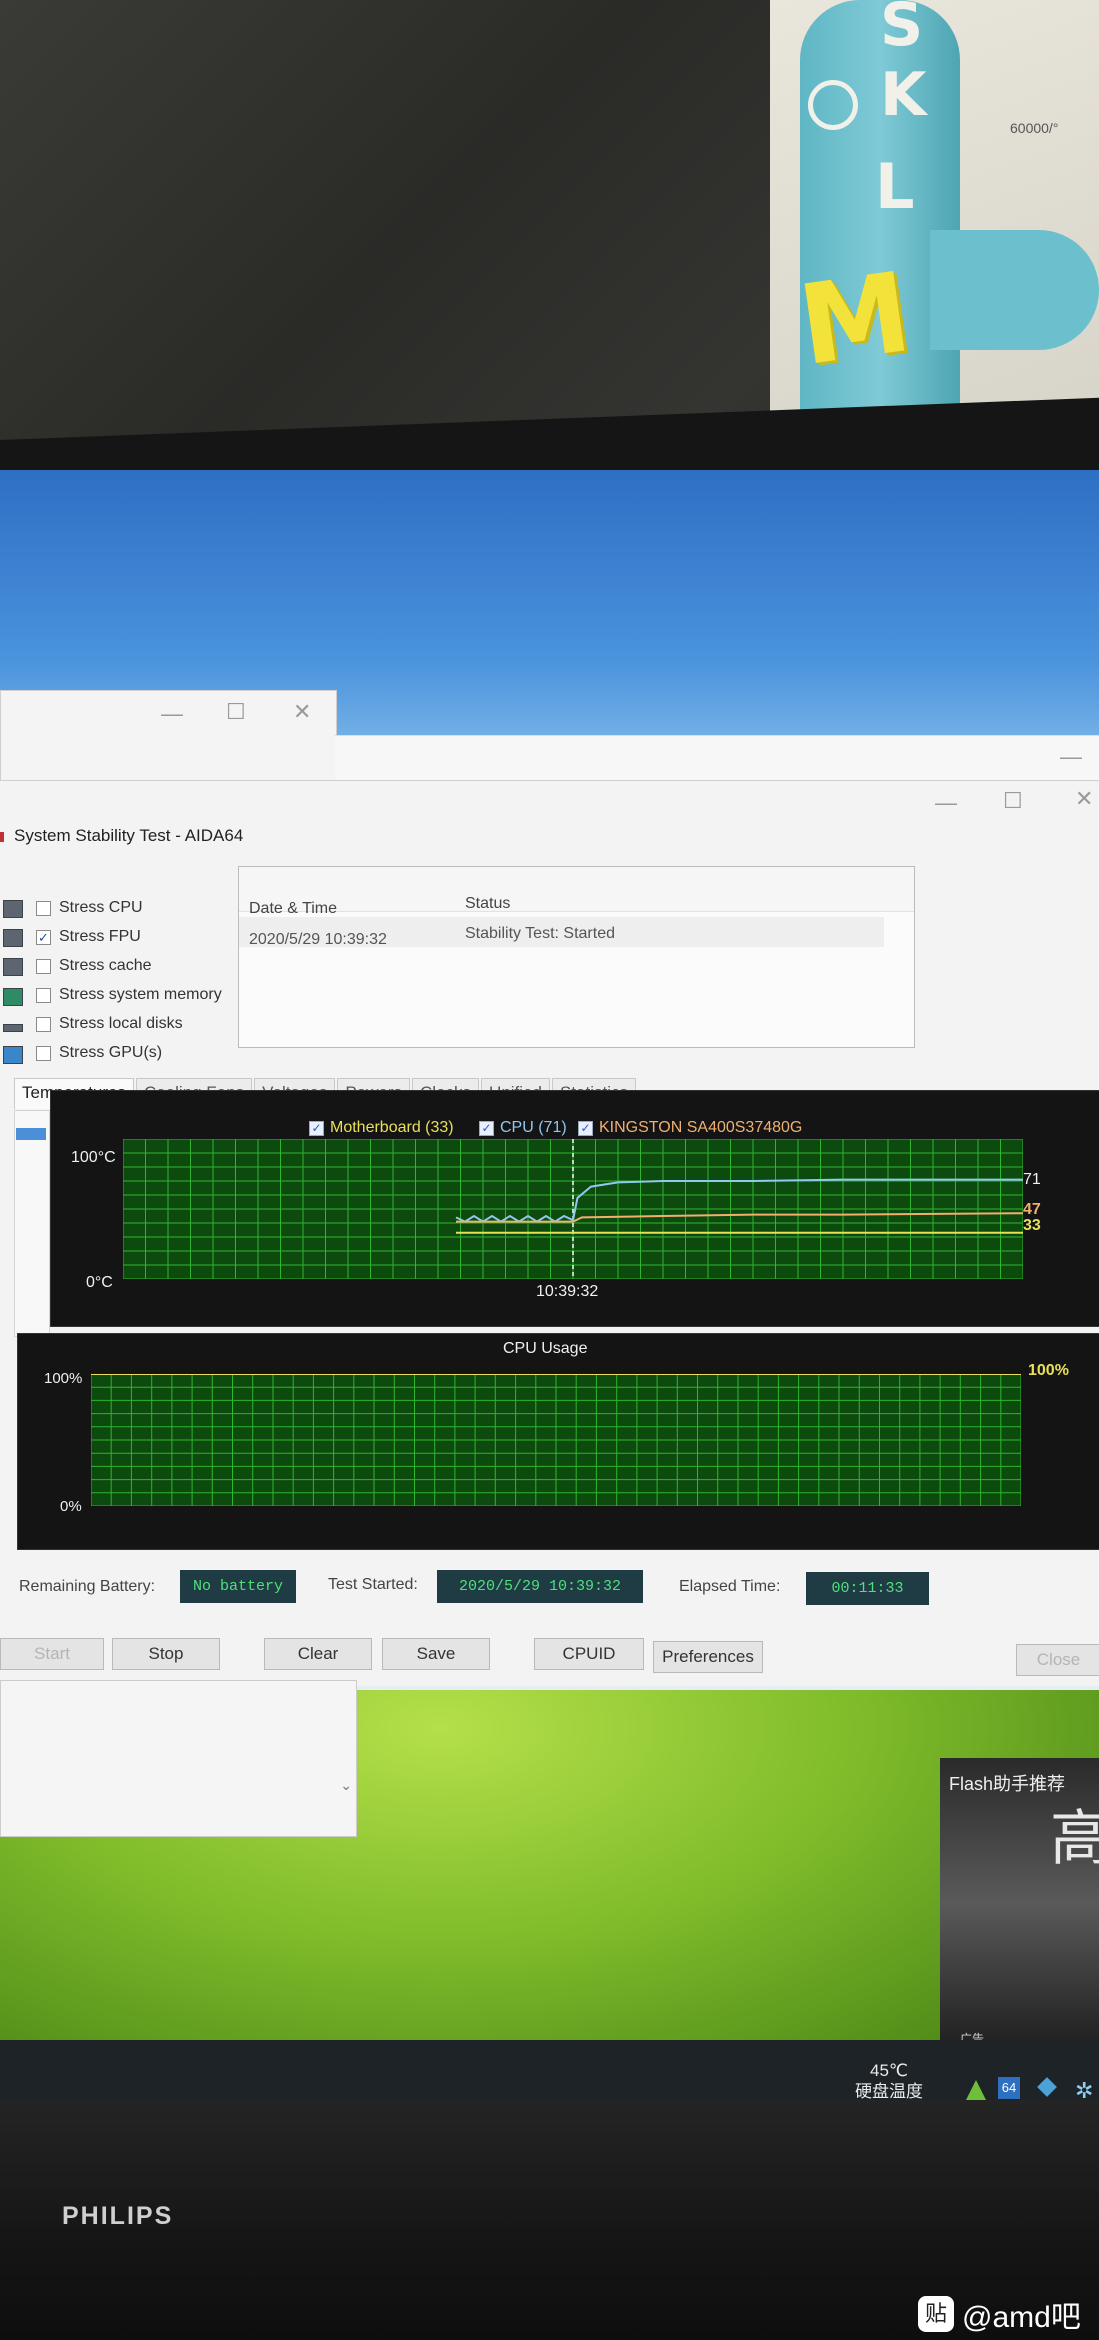  I want to click on cpu-usage-chart-panel: CPU Usage 100% 0% 100%, so click(558, 1441).